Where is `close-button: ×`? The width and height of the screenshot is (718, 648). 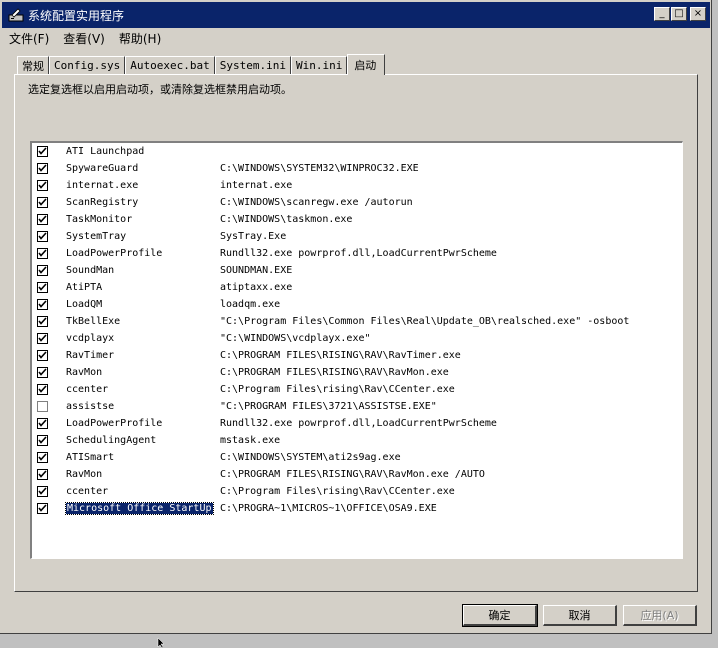 close-button: × is located at coordinates (698, 14).